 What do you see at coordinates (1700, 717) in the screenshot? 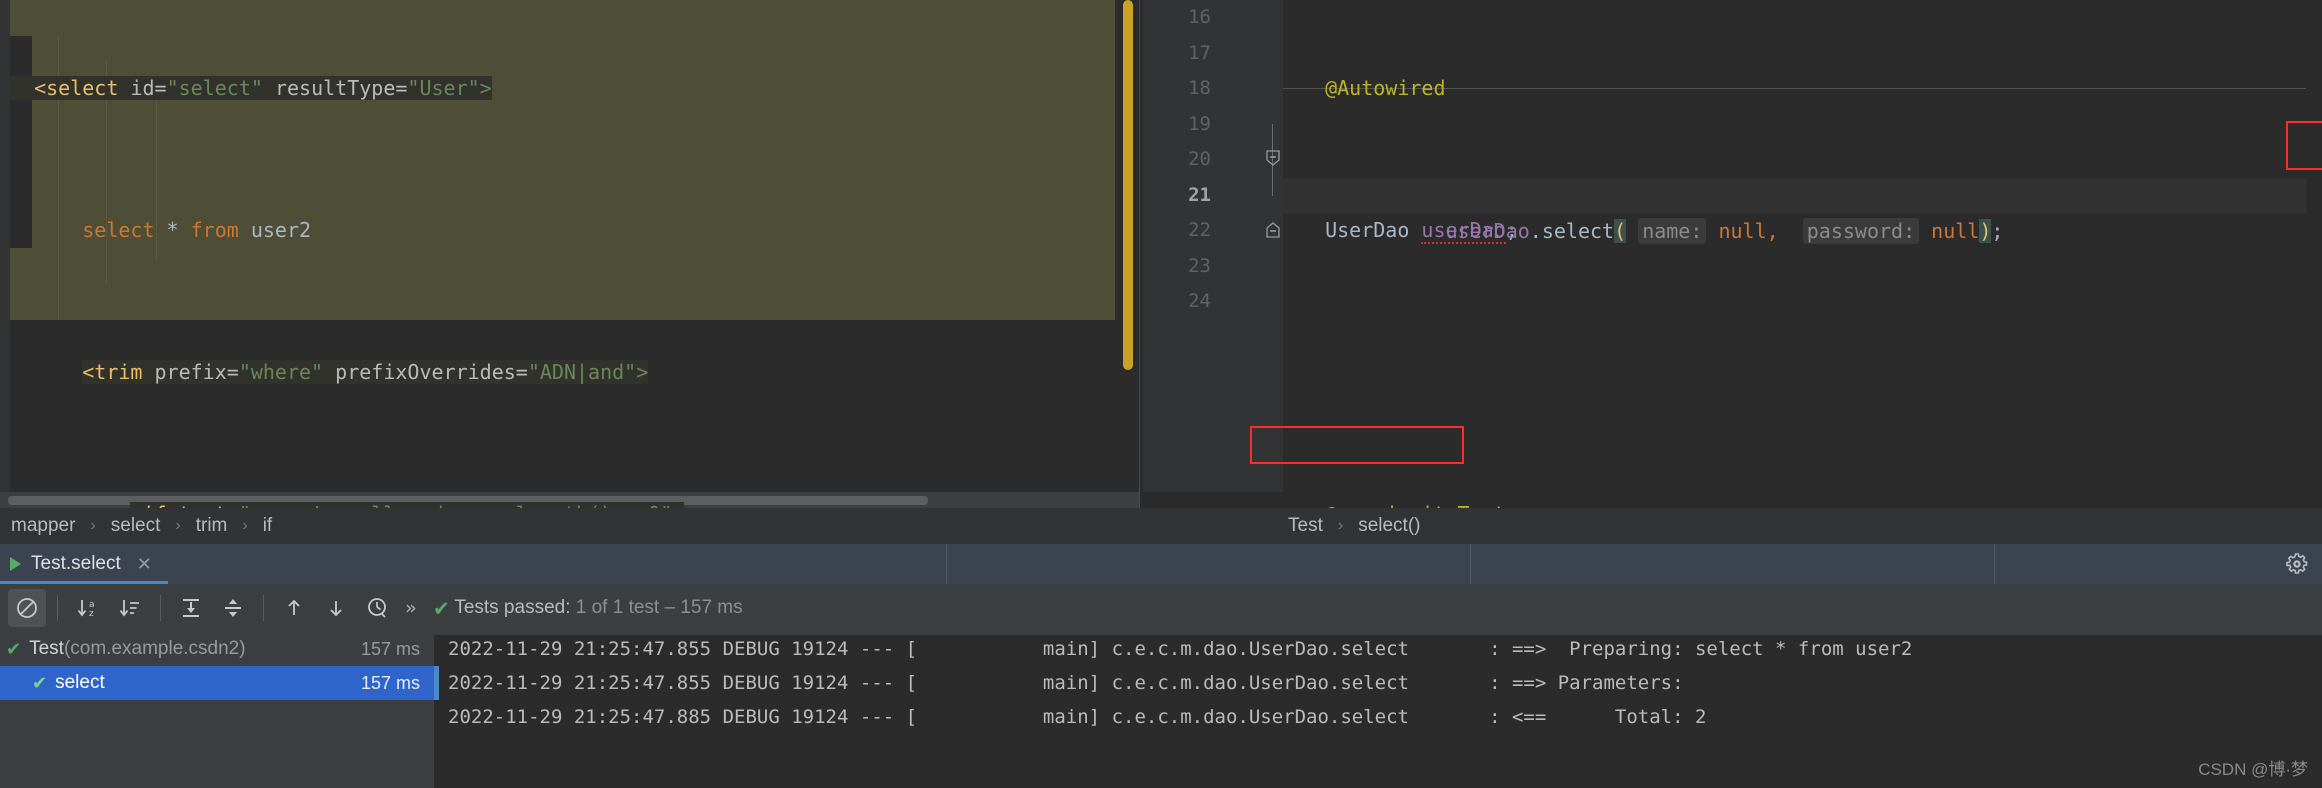
I see `log-message: 2` at bounding box center [1700, 717].